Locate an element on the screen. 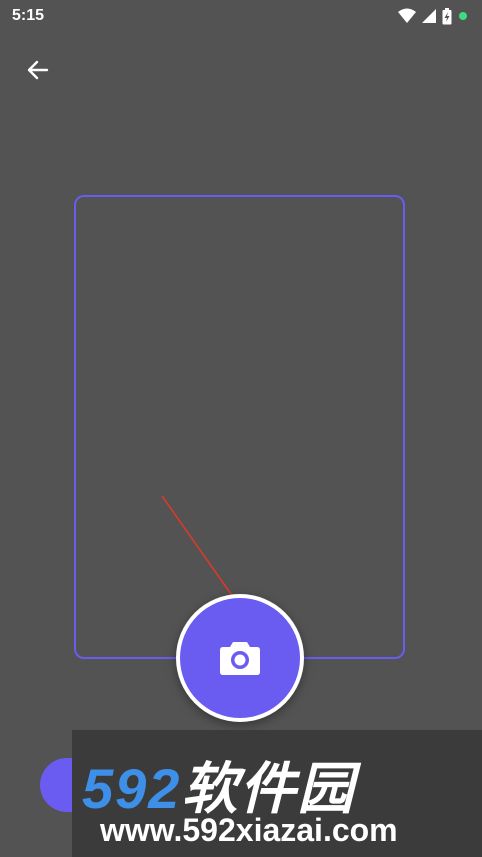 The image size is (482, 857). shutter-button-ring is located at coordinates (240, 658).